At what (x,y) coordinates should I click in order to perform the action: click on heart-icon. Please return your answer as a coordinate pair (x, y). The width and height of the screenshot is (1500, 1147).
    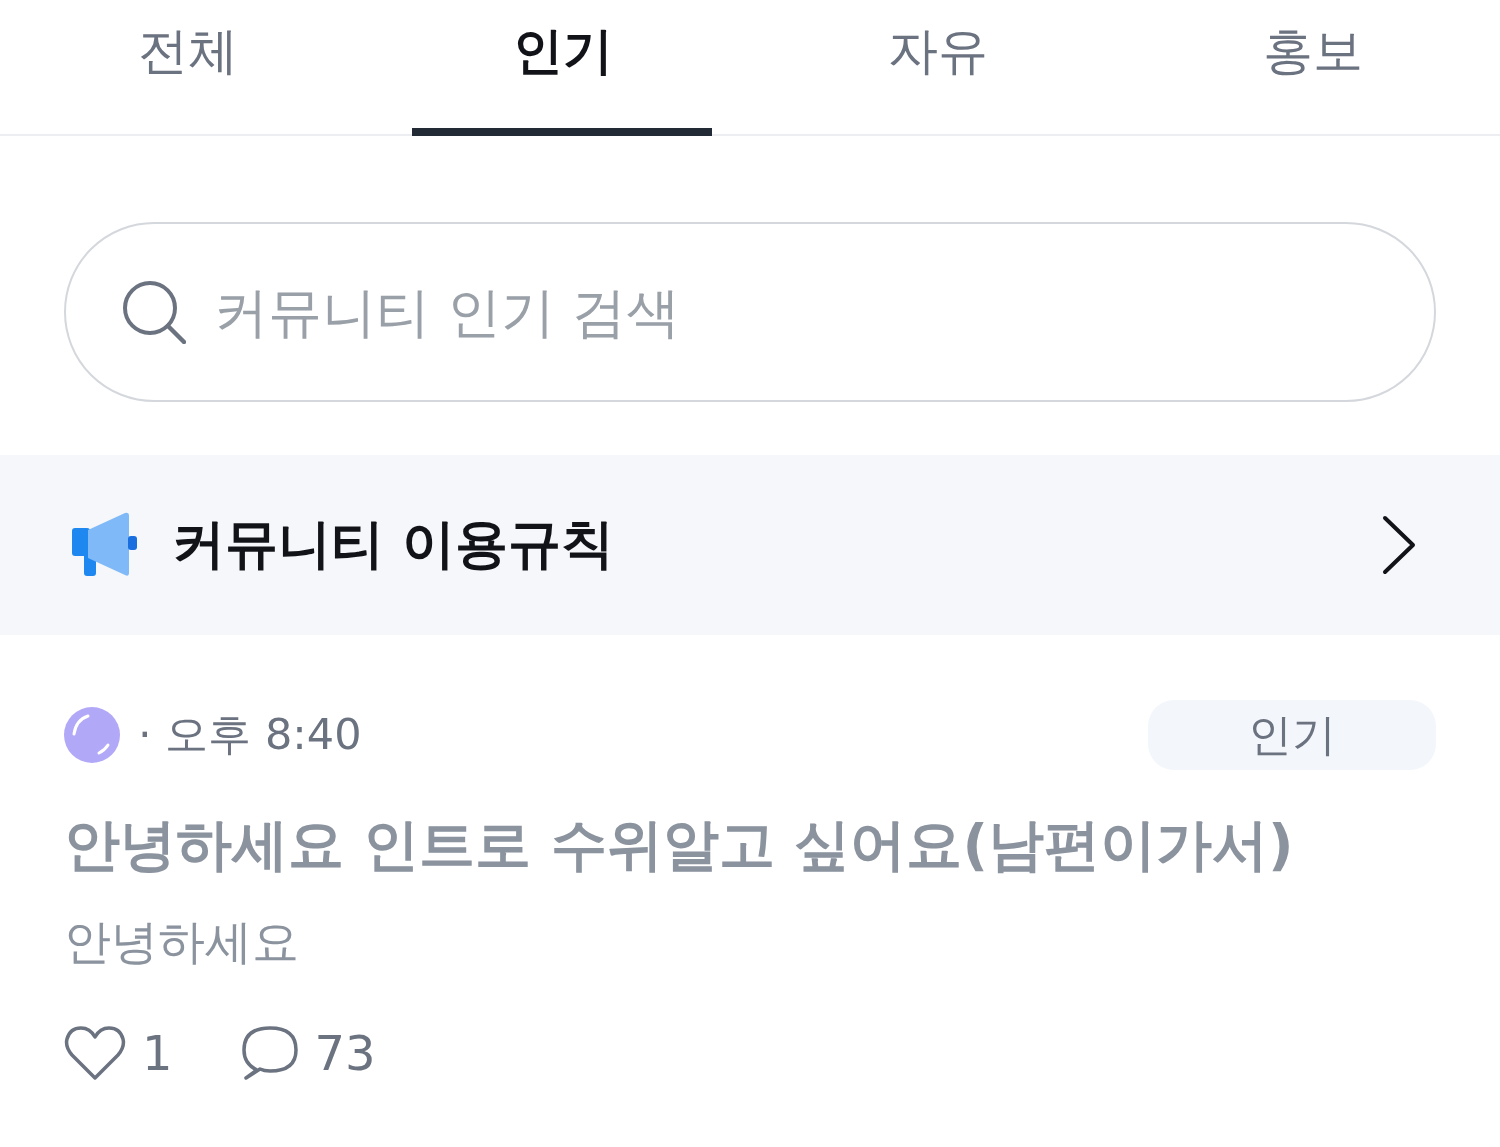
    Looking at the image, I should click on (95, 1053).